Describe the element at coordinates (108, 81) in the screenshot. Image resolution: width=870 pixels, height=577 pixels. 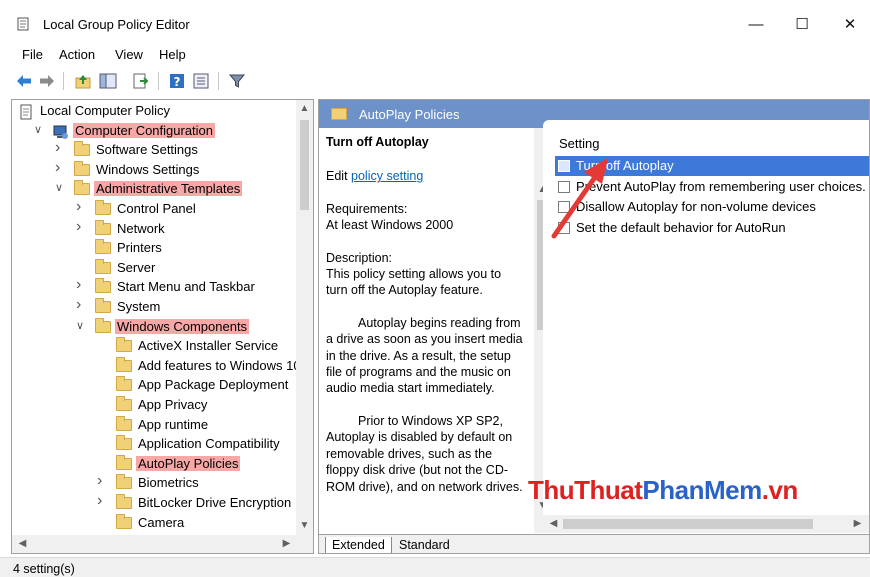
I see `show-hide-tree-icon` at that location.